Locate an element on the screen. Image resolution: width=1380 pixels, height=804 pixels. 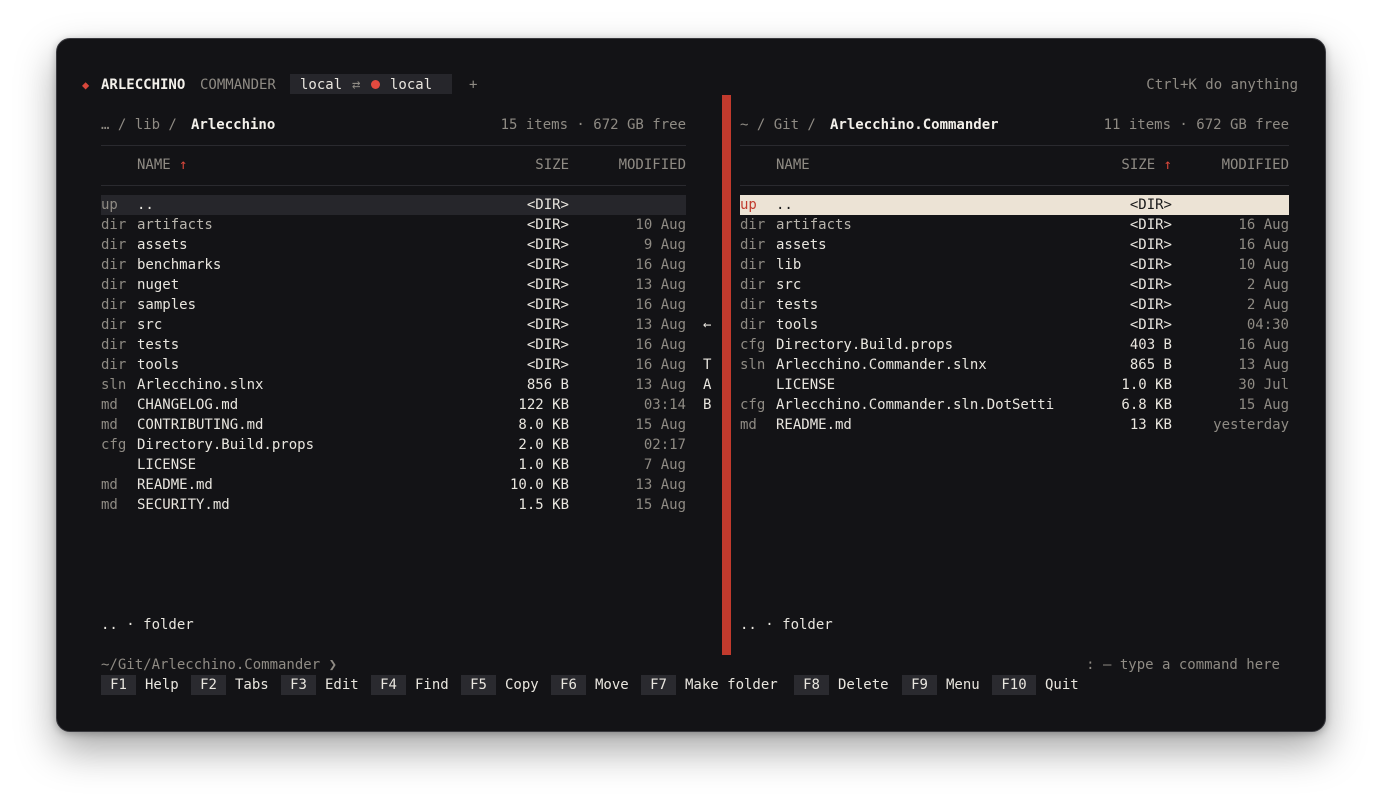
file-modified: 9 Aug is located at coordinates (664, 245).